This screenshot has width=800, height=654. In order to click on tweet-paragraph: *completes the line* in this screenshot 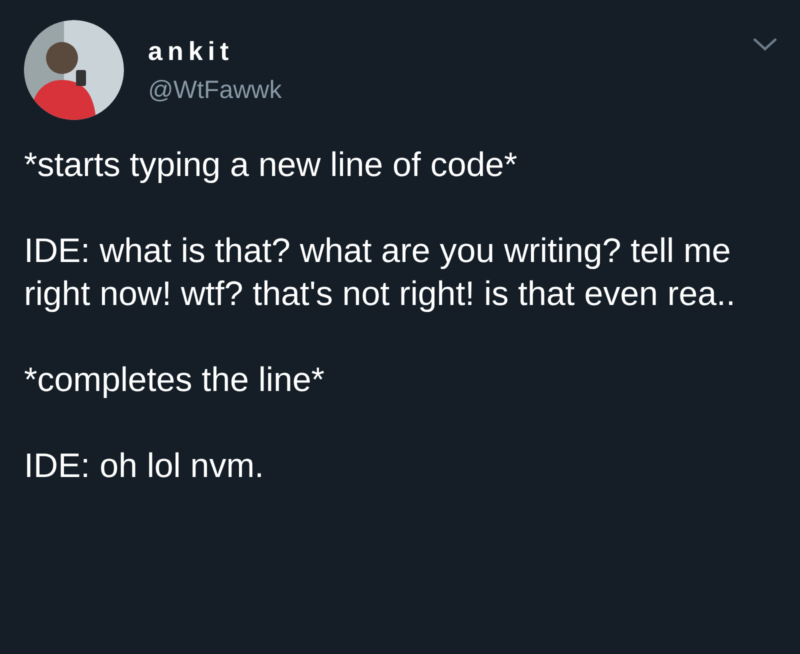, I will do `click(175, 380)`.